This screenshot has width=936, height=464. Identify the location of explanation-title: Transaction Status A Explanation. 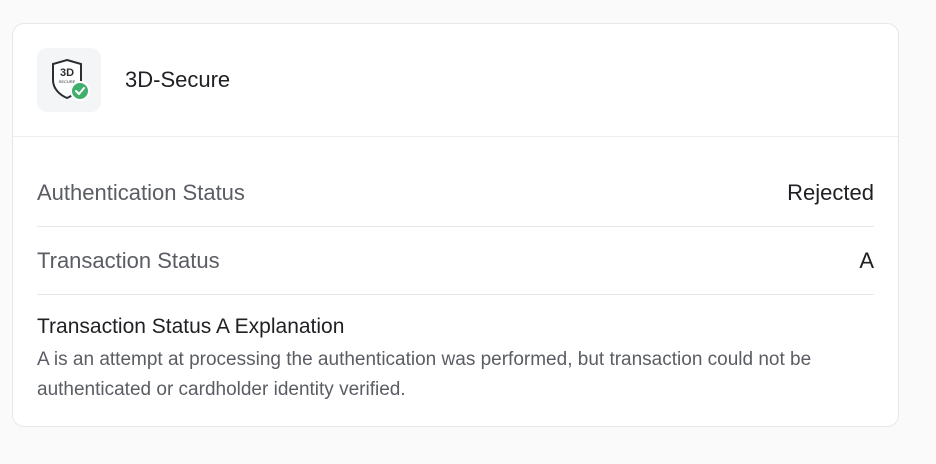
(191, 326).